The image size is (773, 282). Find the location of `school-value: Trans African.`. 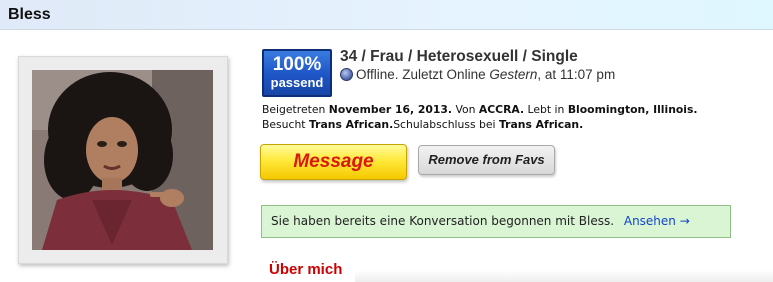

school-value: Trans African. is located at coordinates (541, 124).